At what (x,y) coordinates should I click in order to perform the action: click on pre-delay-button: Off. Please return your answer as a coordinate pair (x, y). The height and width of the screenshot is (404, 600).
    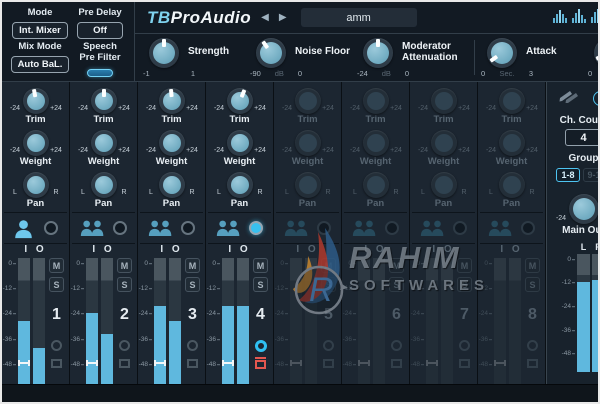
    Looking at the image, I should click on (100, 30).